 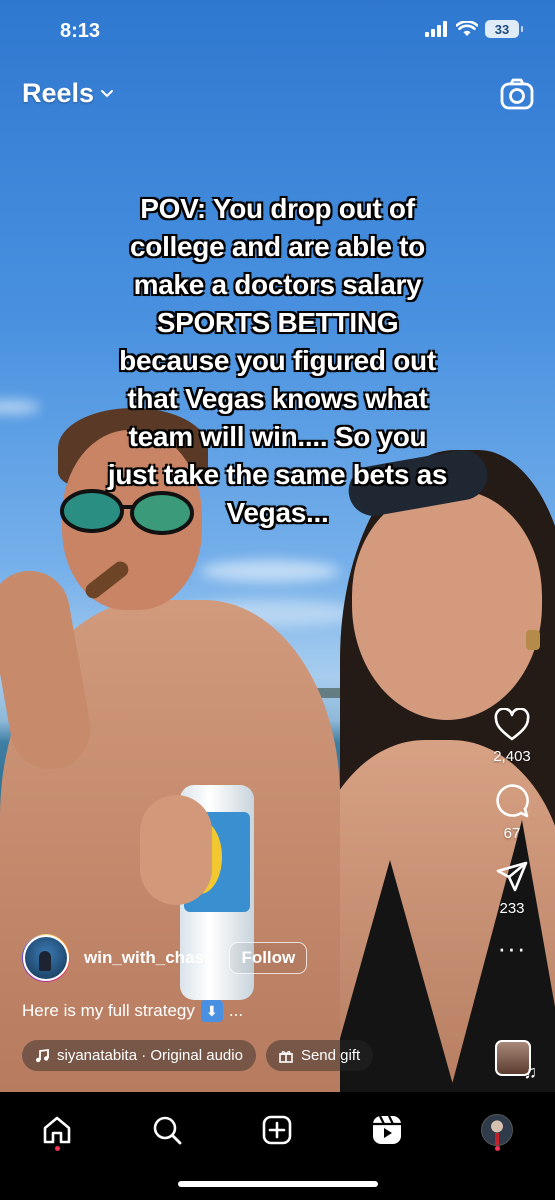 What do you see at coordinates (517, 94) in the screenshot?
I see `camera-icon` at bounding box center [517, 94].